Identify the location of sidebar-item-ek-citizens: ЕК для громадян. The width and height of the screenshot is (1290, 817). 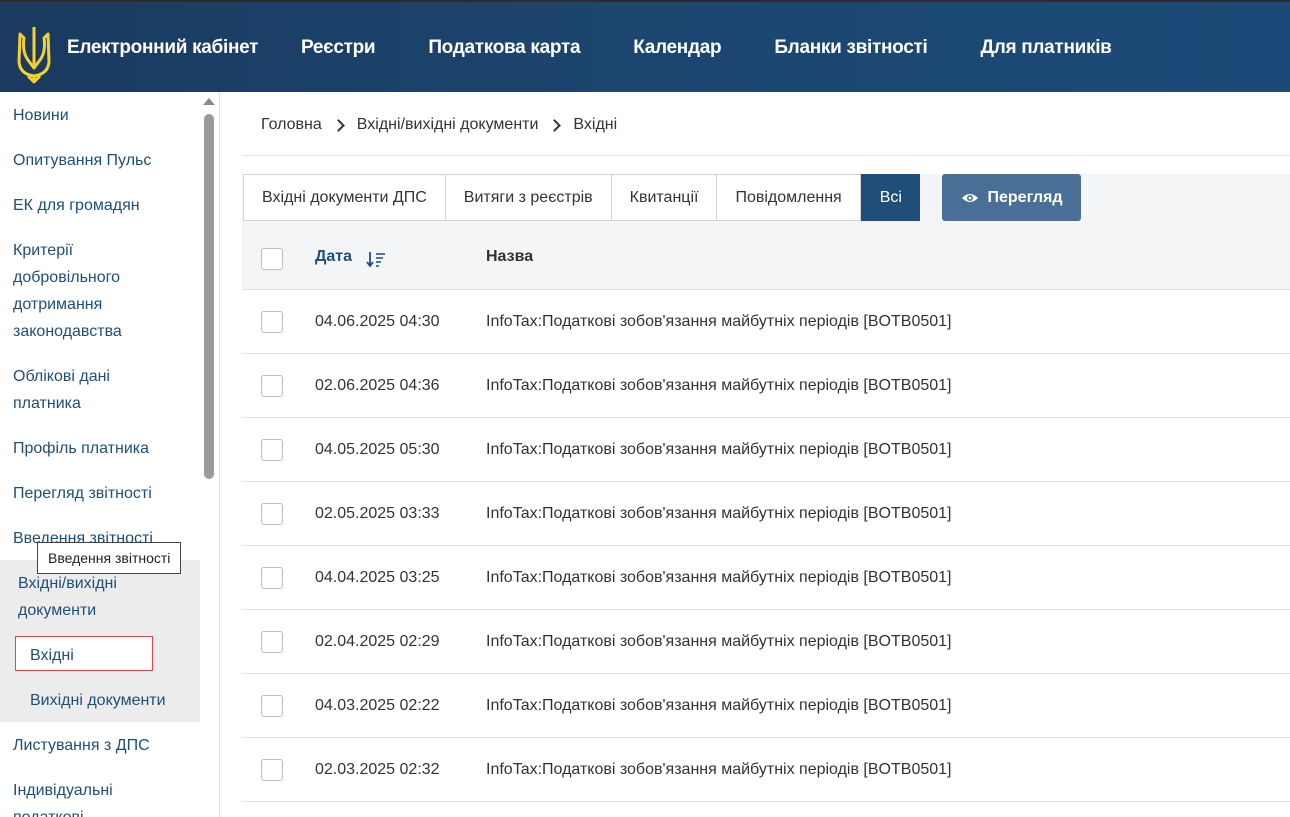
(103, 205).